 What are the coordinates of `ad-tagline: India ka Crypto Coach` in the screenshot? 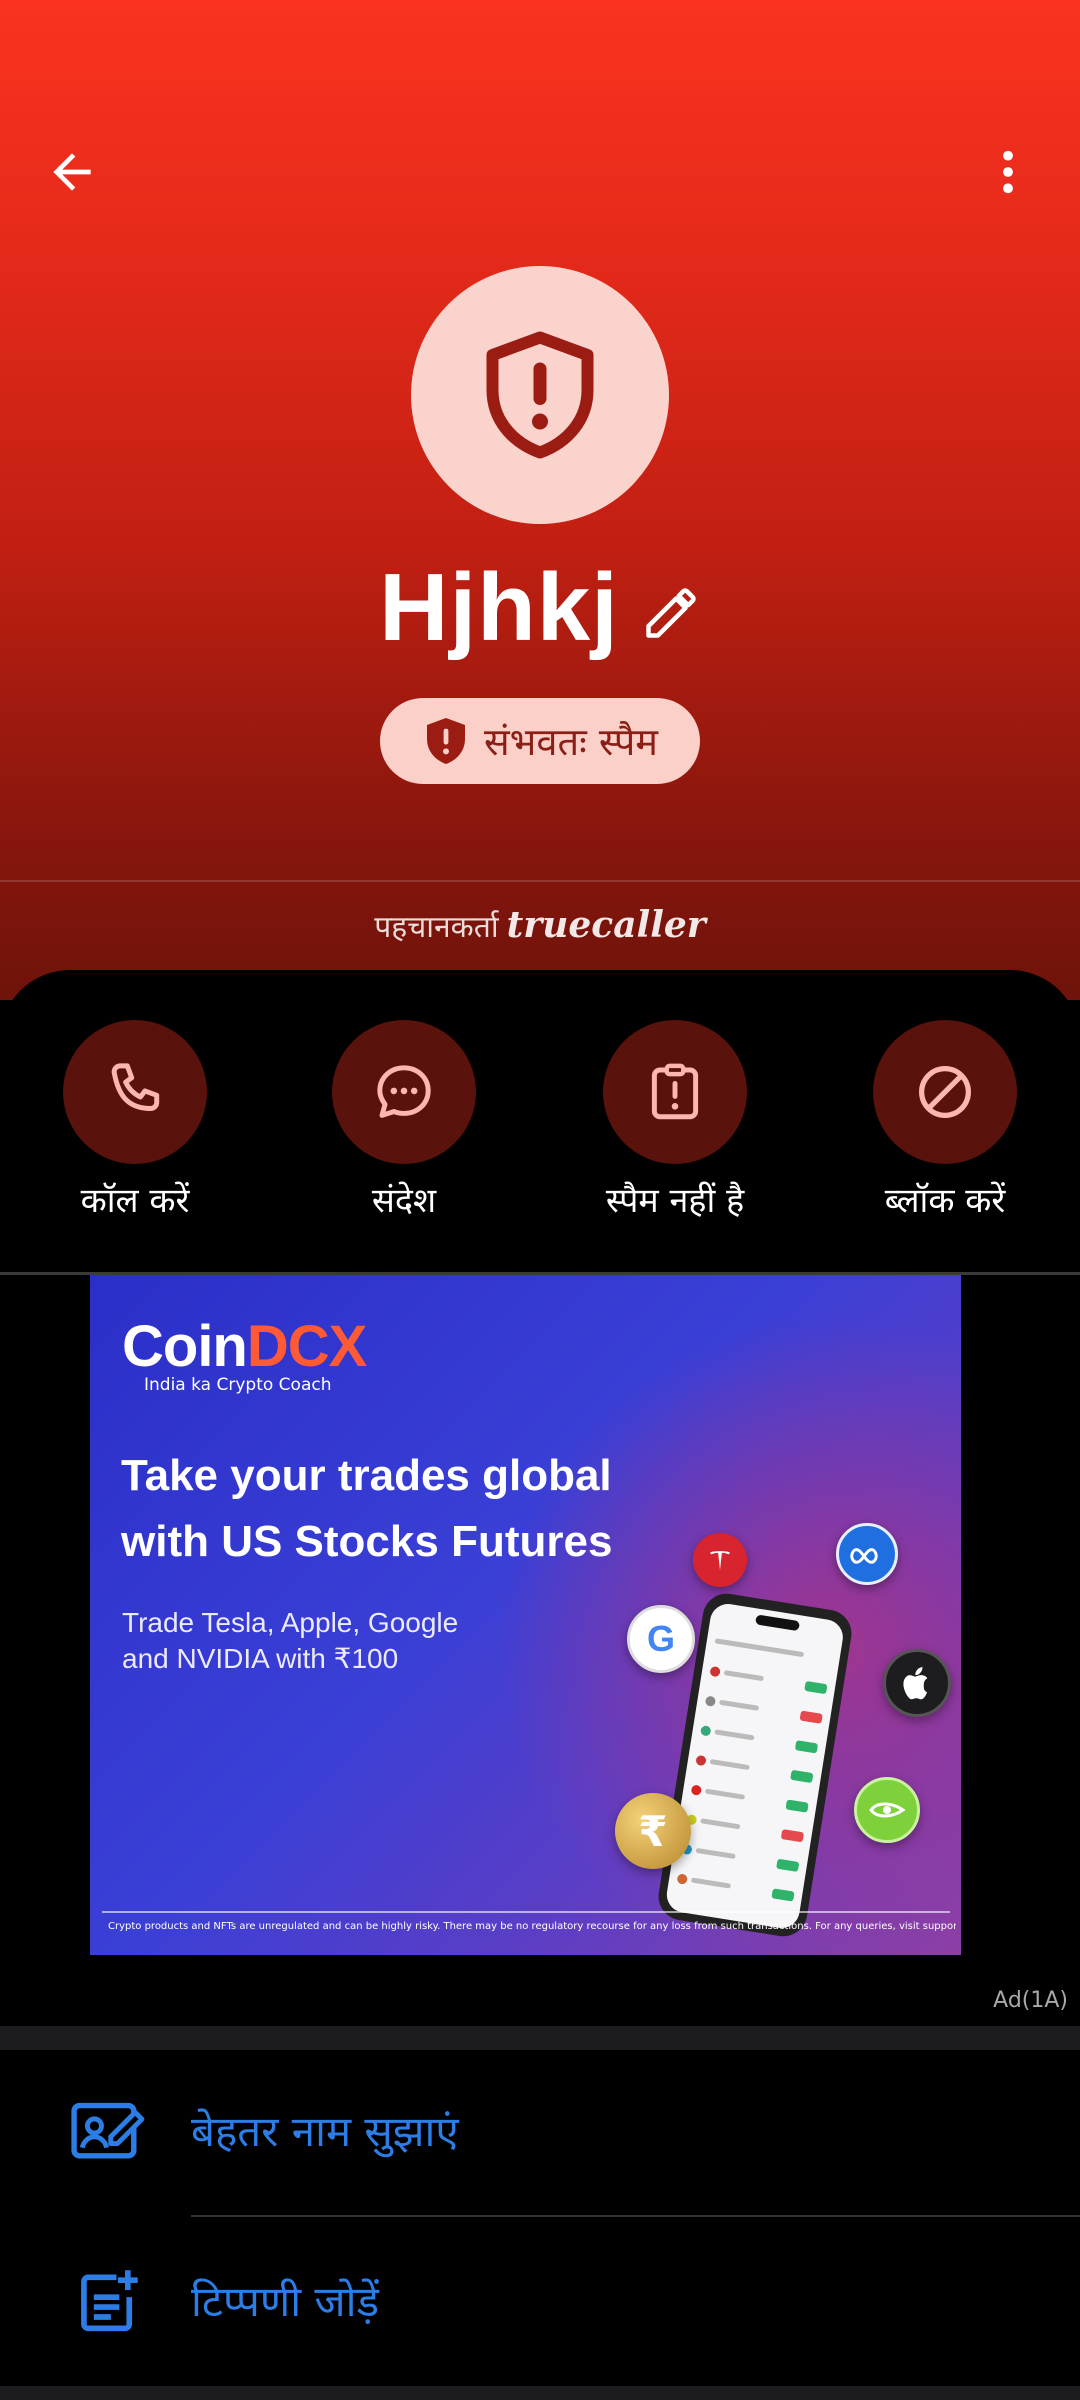 It's located at (238, 1385).